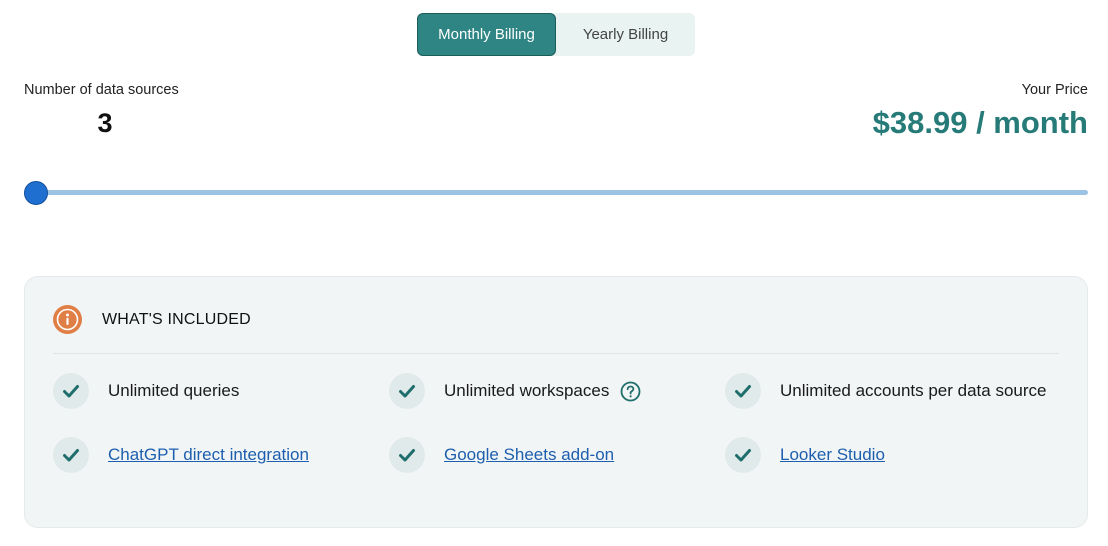 The width and height of the screenshot is (1108, 546). What do you see at coordinates (174, 390) in the screenshot?
I see `feature-label: Unlimited queries` at bounding box center [174, 390].